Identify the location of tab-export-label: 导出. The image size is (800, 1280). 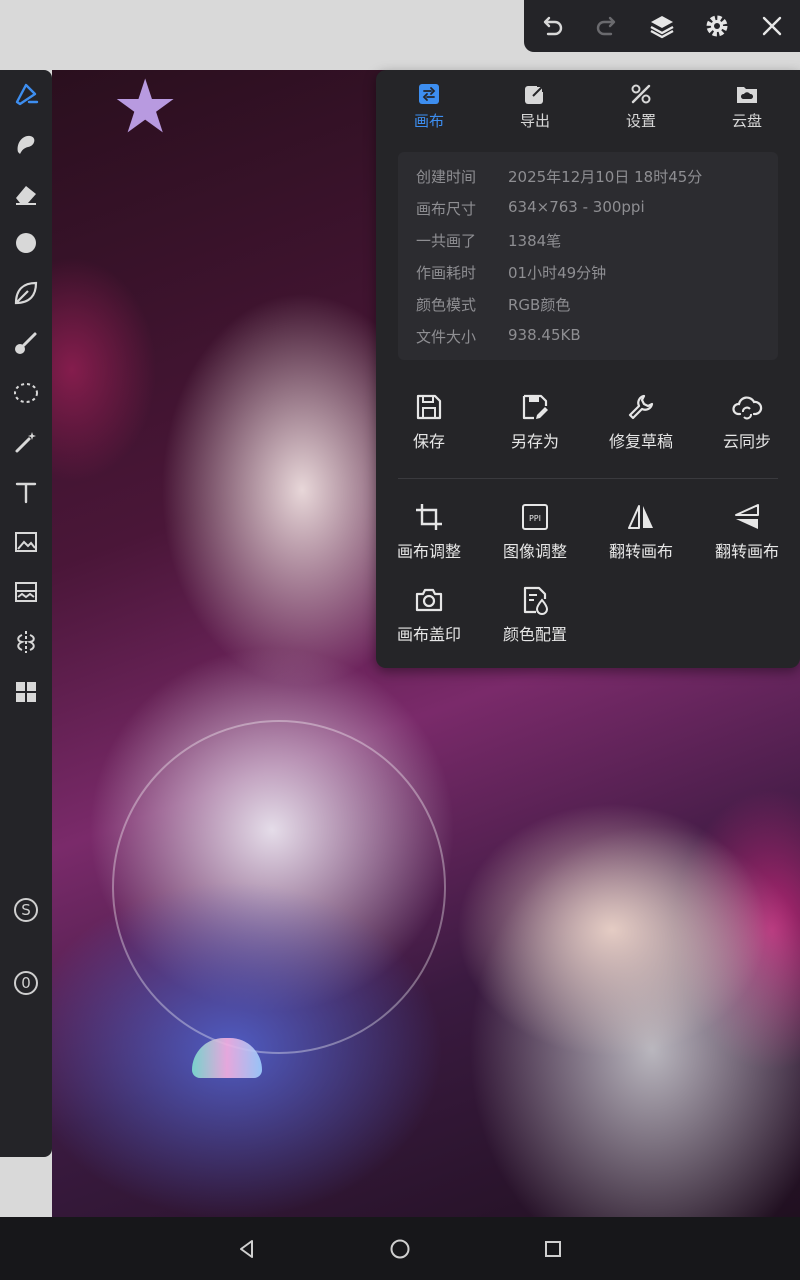
(534, 121).